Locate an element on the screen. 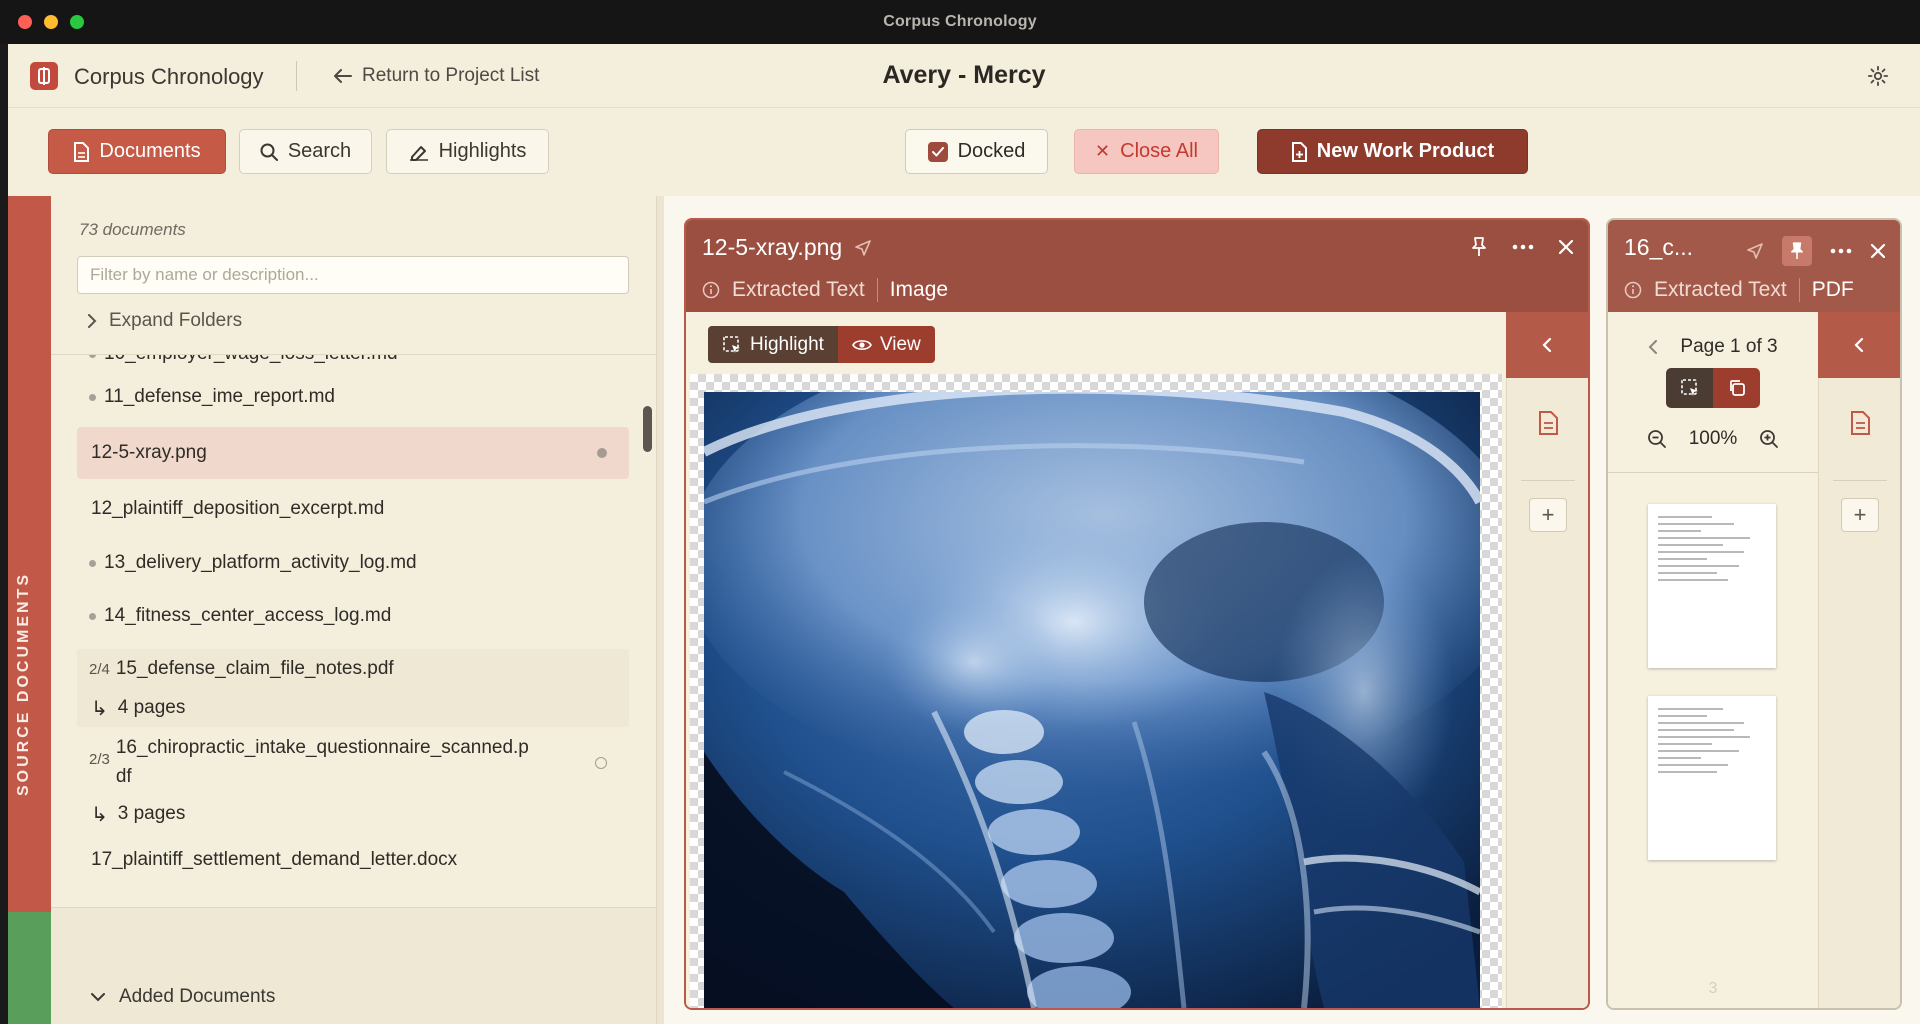 Image resolution: width=1920 pixels, height=1024 pixels. document-name: 11_defense_ime_report.md is located at coordinates (219, 396).